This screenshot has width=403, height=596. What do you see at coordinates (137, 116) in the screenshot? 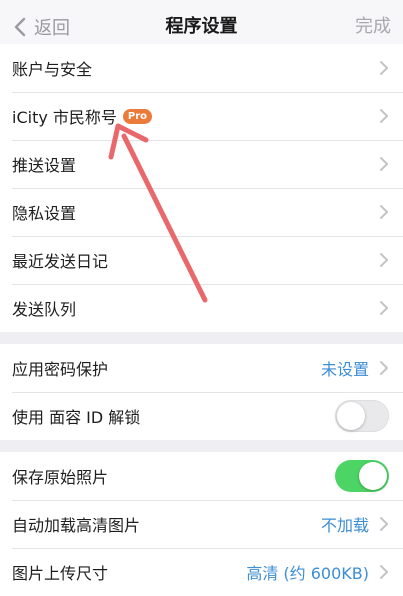
I see `pro-badge: Pro` at bounding box center [137, 116].